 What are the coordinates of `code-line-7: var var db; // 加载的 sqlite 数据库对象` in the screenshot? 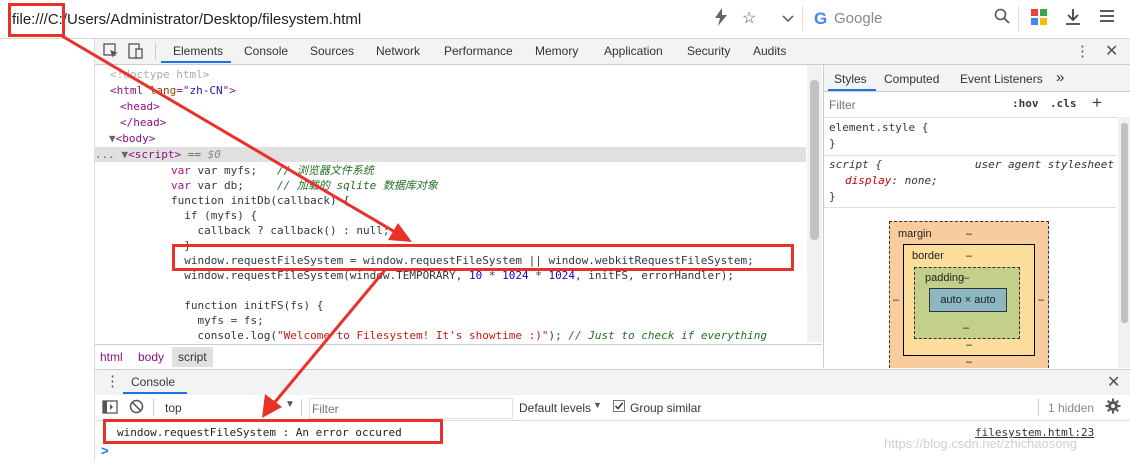 It's located at (304, 185).